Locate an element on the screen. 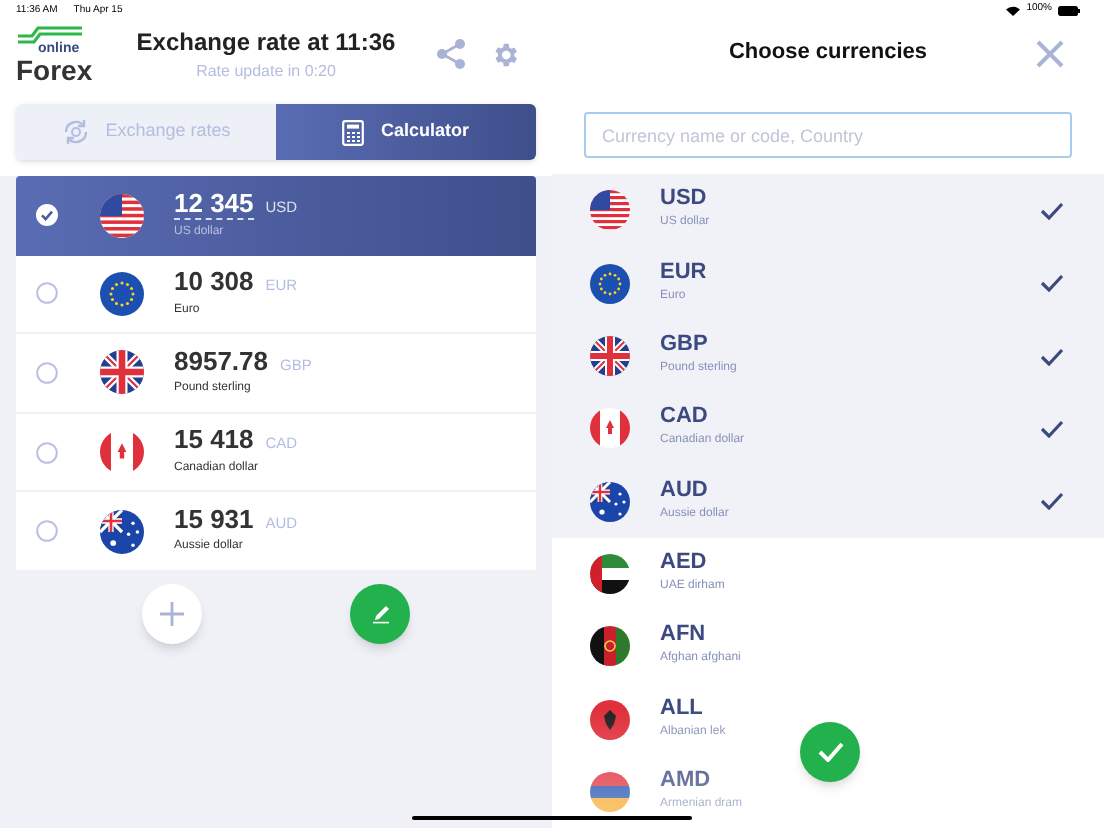  currency-code: CAD is located at coordinates (685, 417).